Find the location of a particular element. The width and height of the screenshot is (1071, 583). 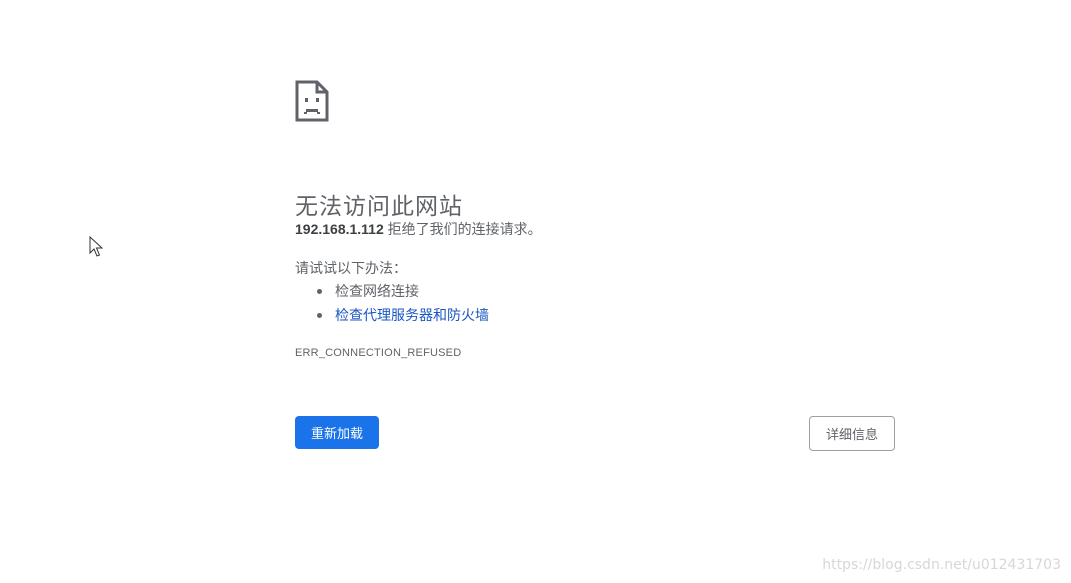

suggestion-check-network: 检查网络连接 is located at coordinates (392, 293).